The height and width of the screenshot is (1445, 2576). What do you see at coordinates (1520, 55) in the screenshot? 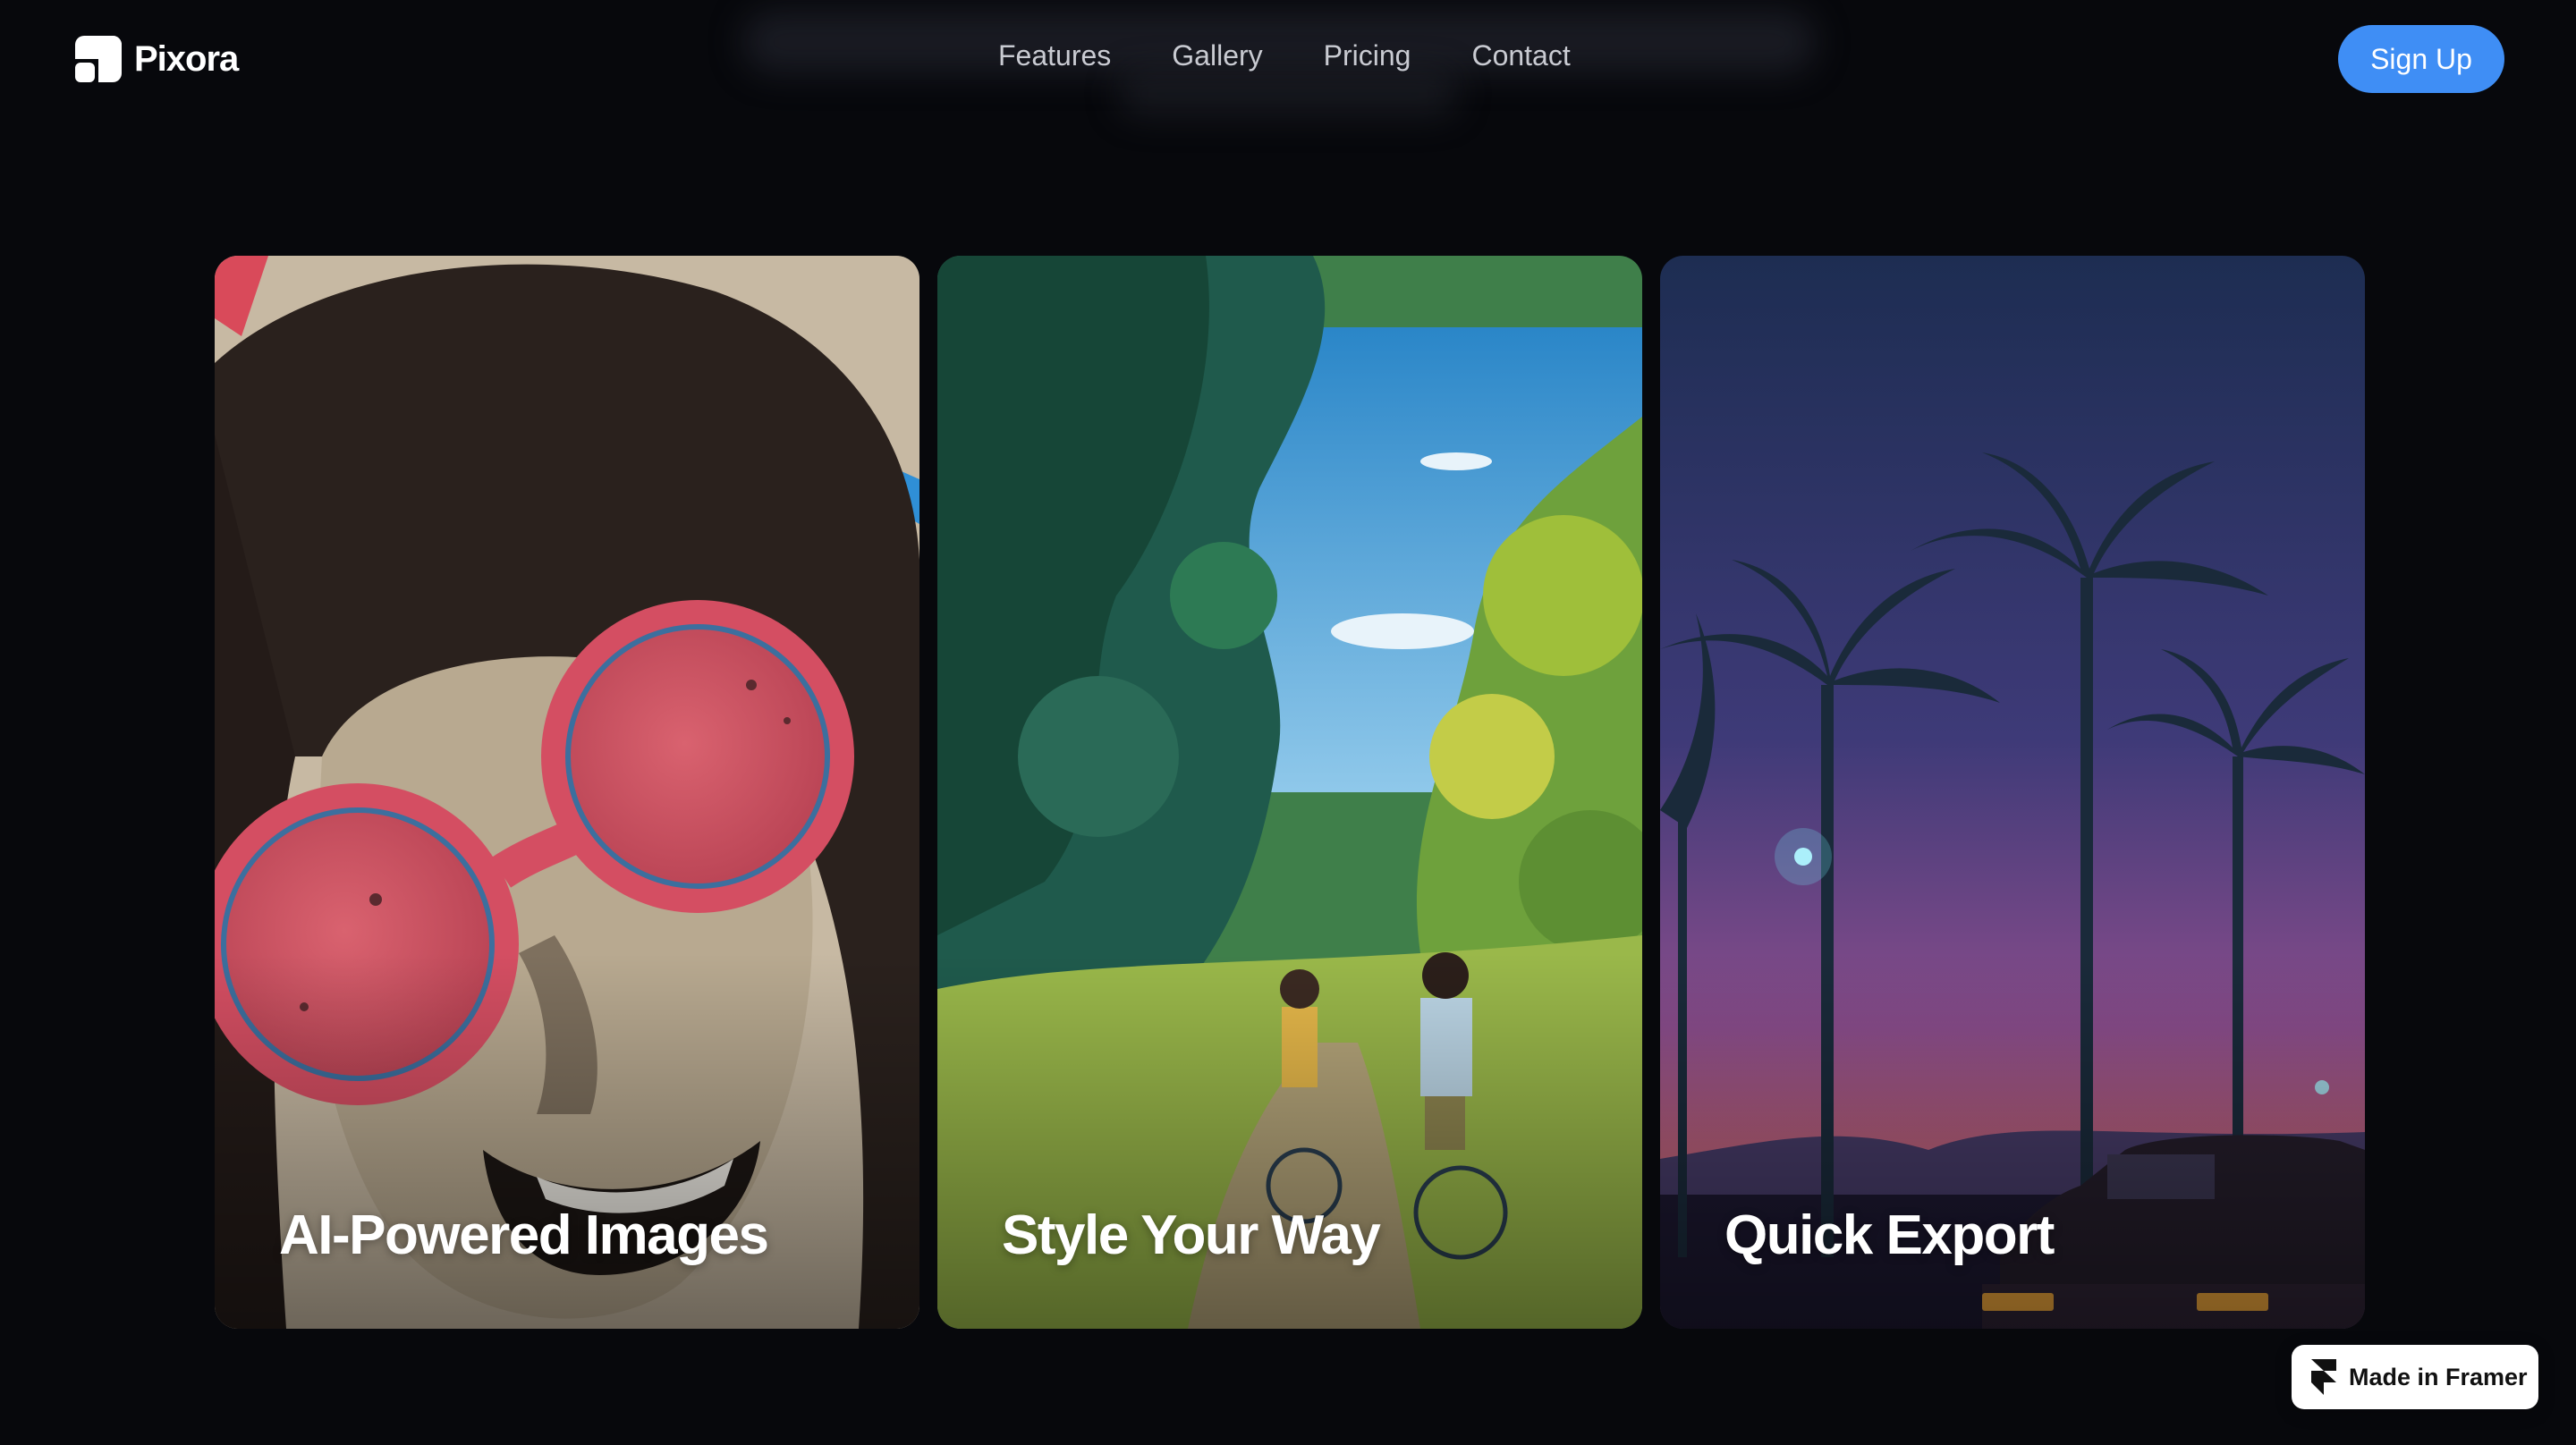
I see `nav-link-contact: Contact` at bounding box center [1520, 55].